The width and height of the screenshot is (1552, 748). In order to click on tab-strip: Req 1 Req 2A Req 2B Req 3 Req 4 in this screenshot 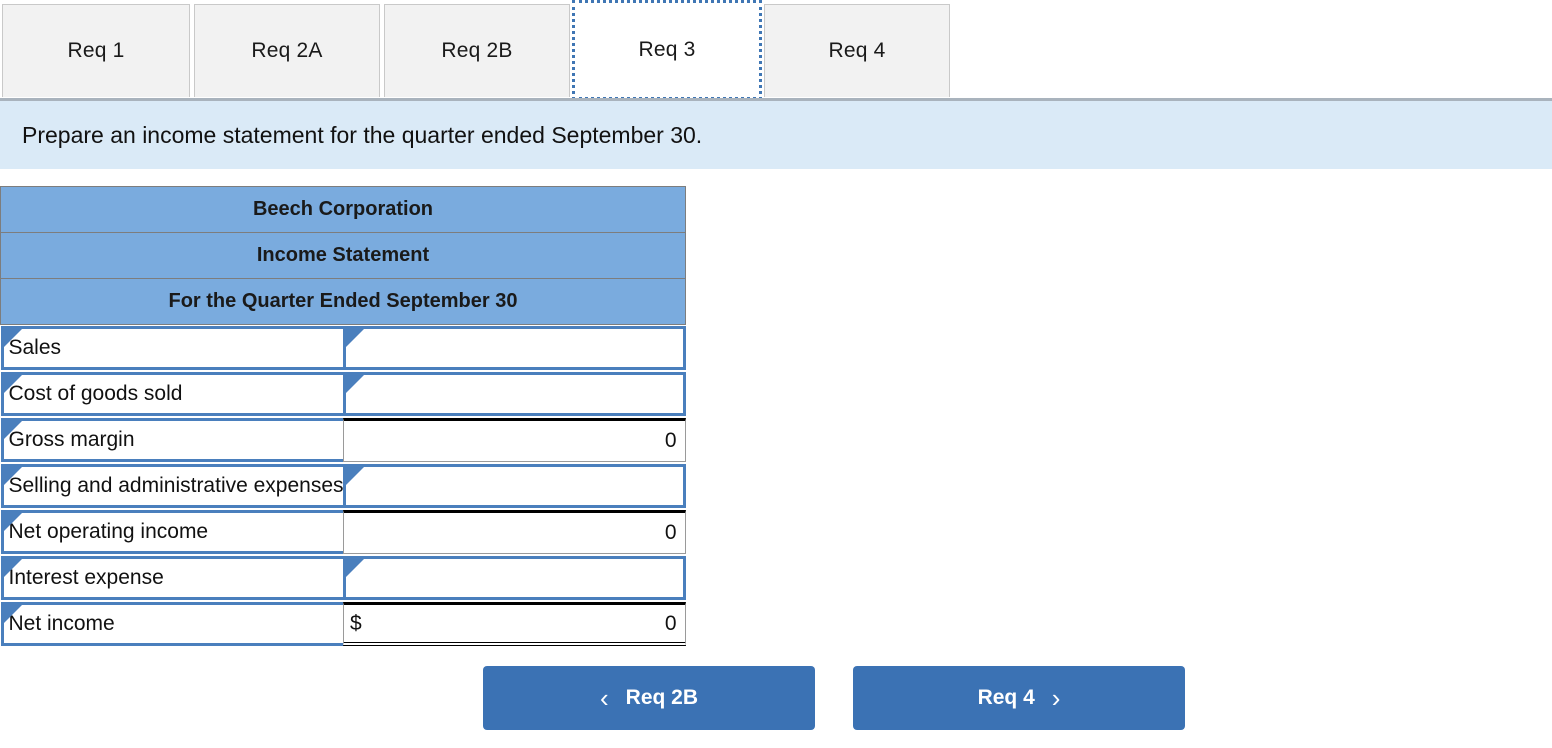, I will do `click(776, 50)`.